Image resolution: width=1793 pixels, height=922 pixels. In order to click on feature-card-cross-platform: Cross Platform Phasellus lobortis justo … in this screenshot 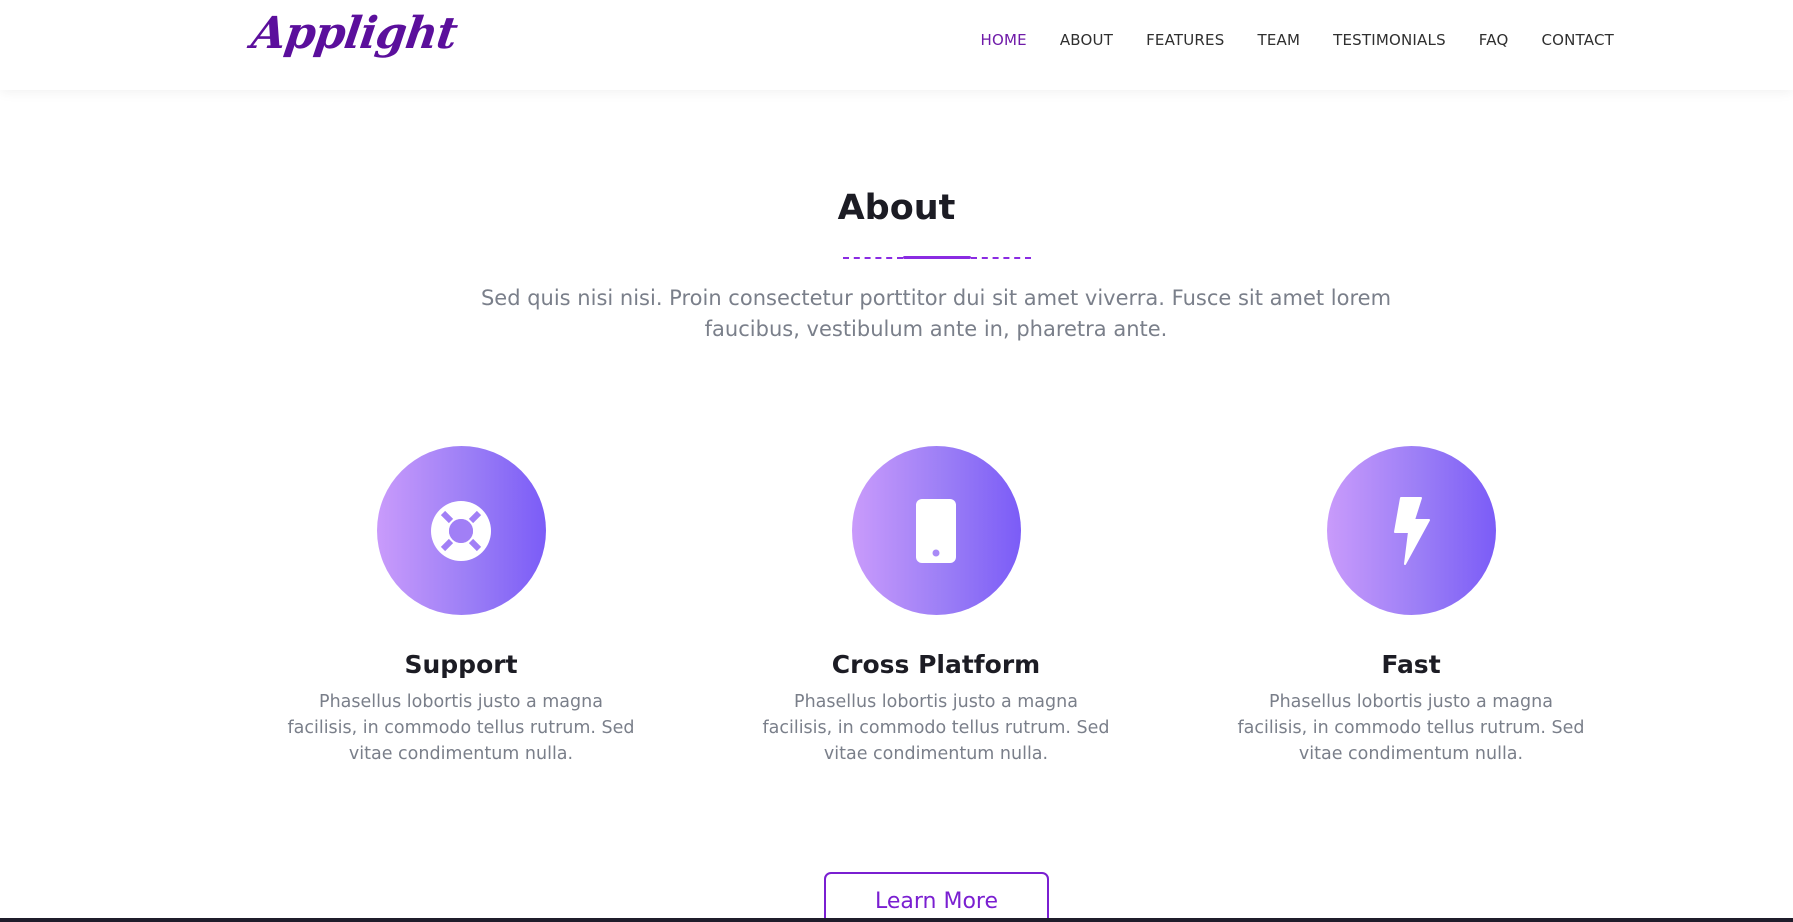, I will do `click(936, 606)`.